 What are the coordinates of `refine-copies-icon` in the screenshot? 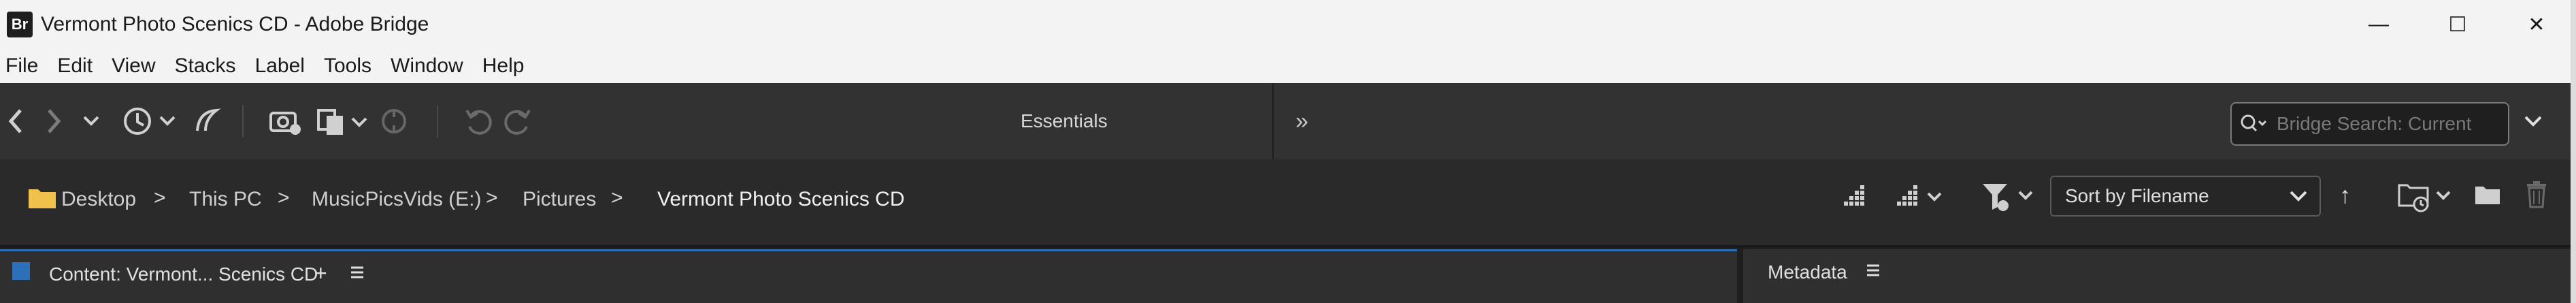 It's located at (343, 121).